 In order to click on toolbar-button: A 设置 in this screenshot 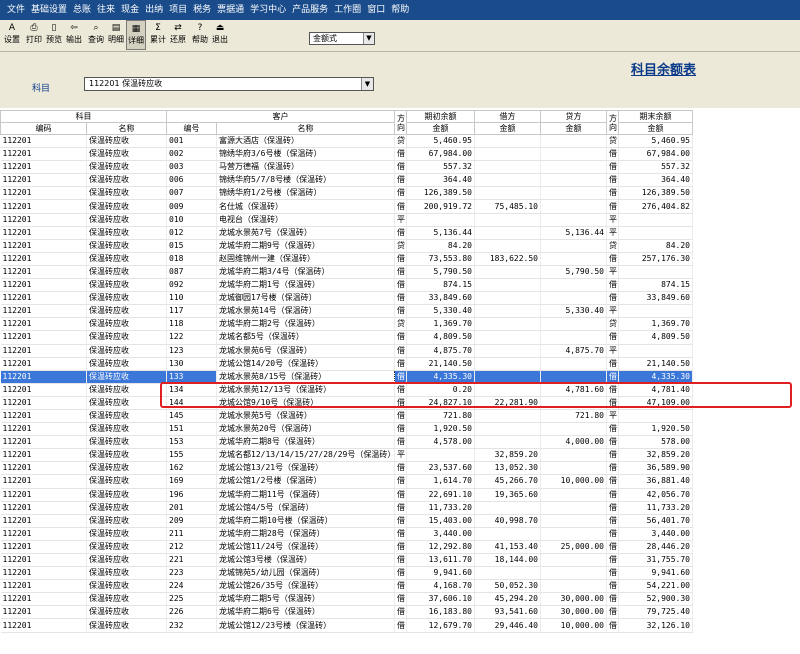, I will do `click(12, 35)`.